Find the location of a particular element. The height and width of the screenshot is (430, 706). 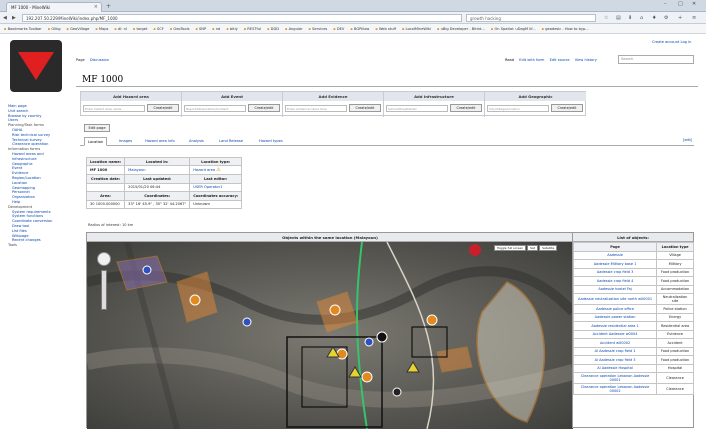

object-page-link: Aadessie crop field 4 is located at coordinates (615, 281).